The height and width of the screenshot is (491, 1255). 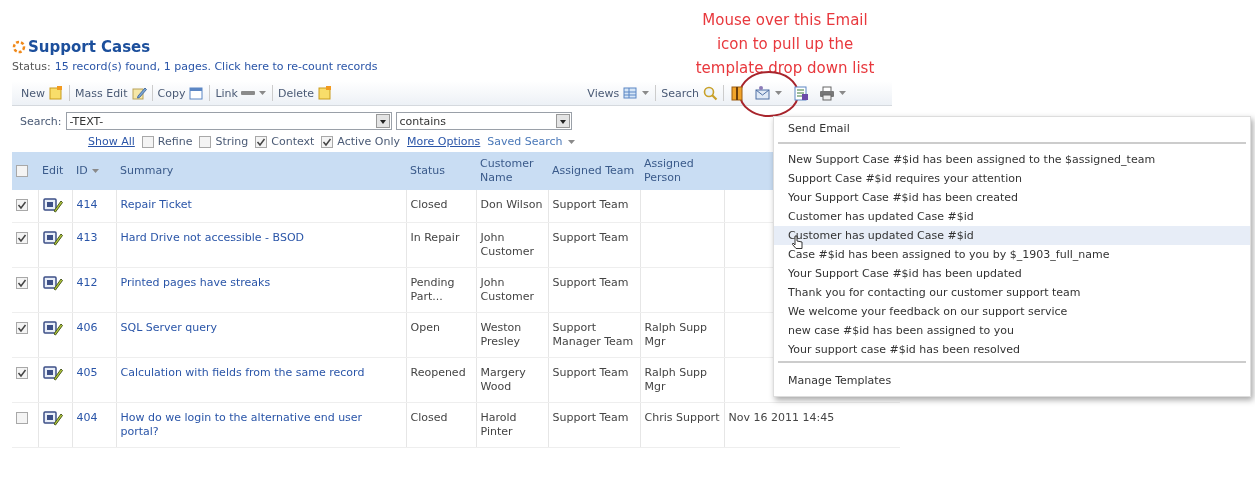 I want to click on field-select: -TEXT-, so click(x=228, y=121).